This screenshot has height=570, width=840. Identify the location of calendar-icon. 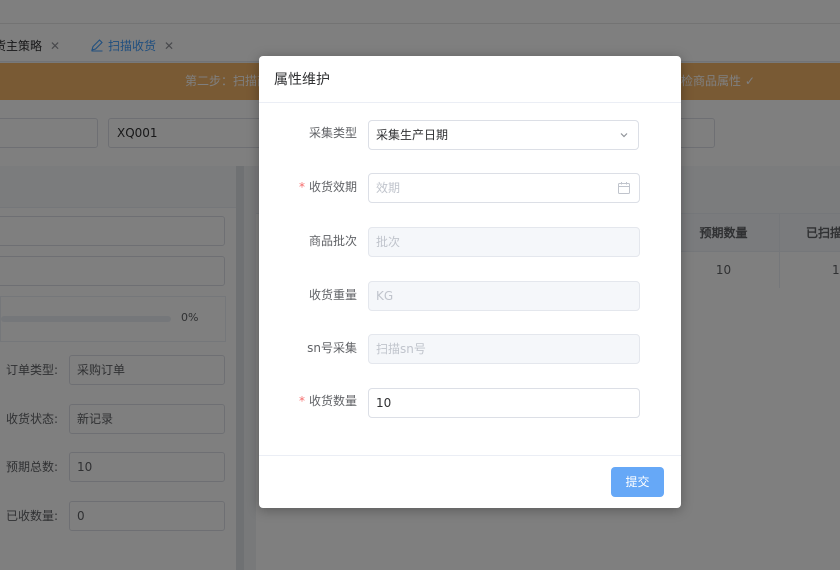
(624, 188).